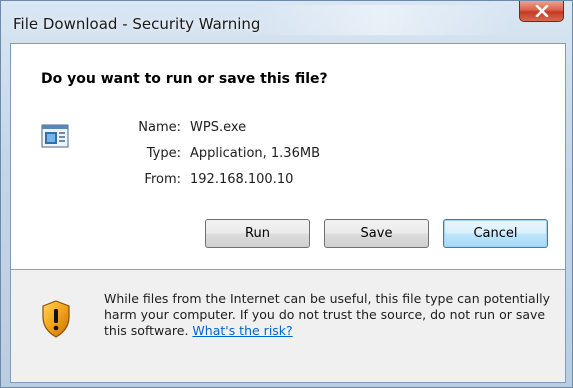  What do you see at coordinates (56, 319) in the screenshot?
I see `security-shield-warning-icon` at bounding box center [56, 319].